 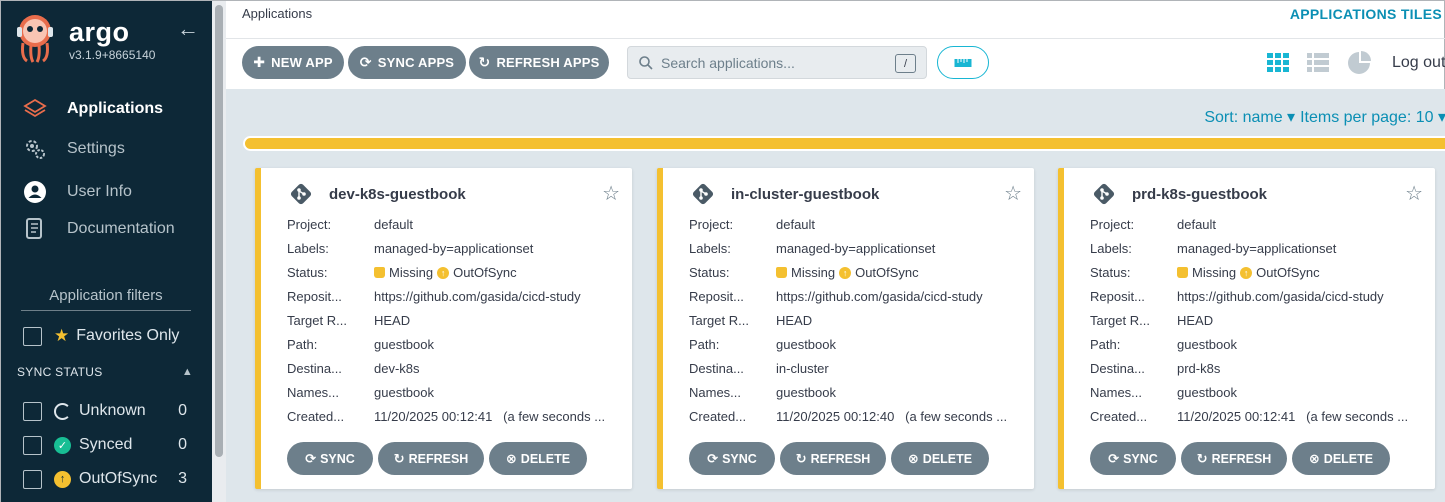 What do you see at coordinates (187, 372) in the screenshot?
I see `collapse-caret-icon: ▲` at bounding box center [187, 372].